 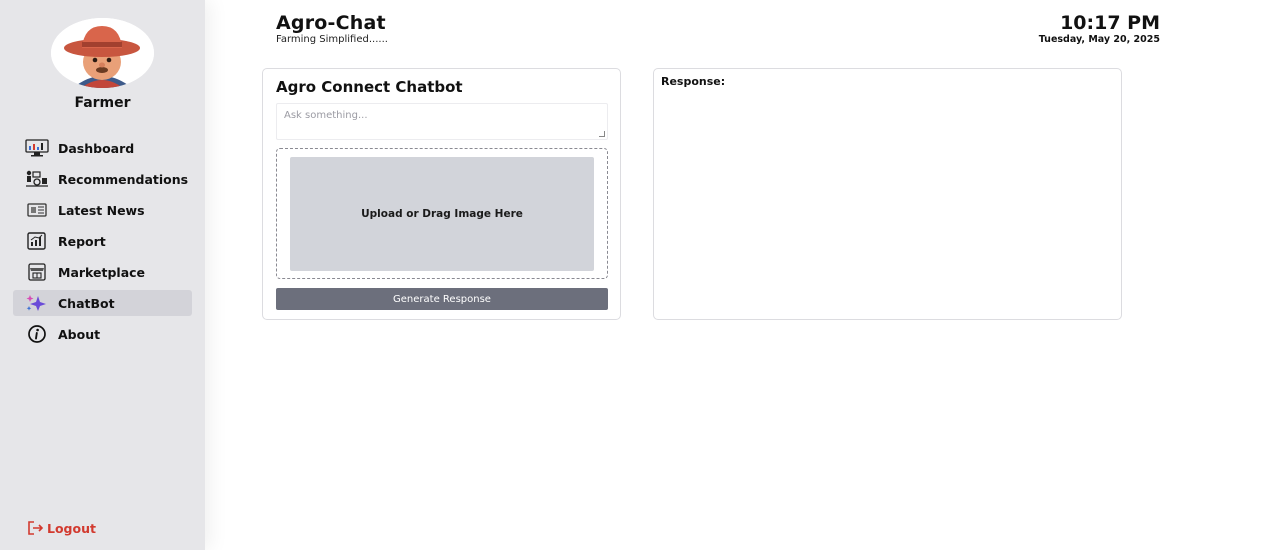 I want to click on sidebar-item-label: Recommendations, so click(x=123, y=179).